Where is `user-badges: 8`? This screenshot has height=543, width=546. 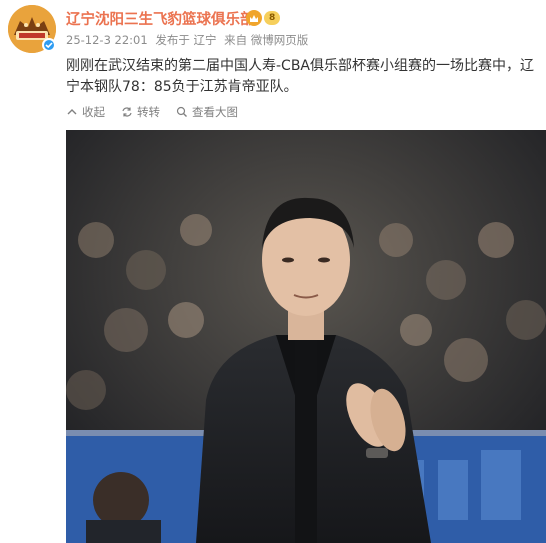 user-badges: 8 is located at coordinates (263, 18).